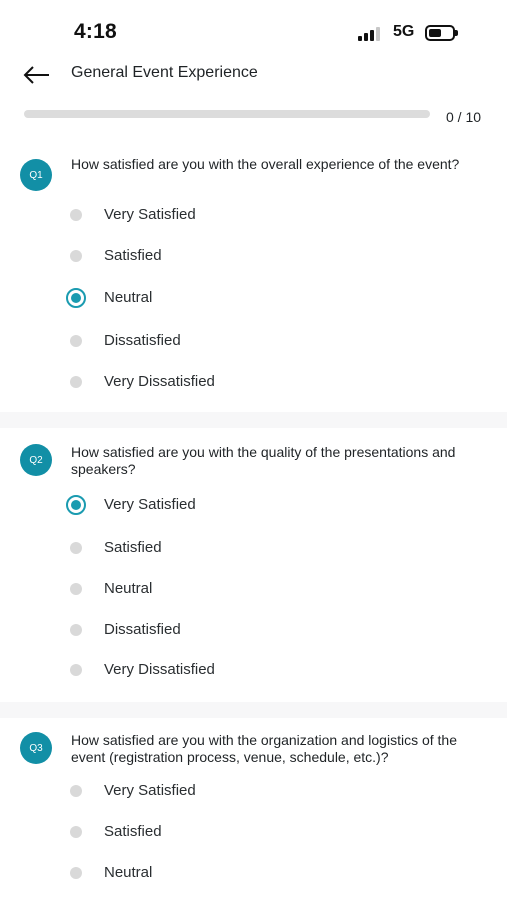 The image size is (507, 900). What do you see at coordinates (36, 175) in the screenshot?
I see `question-badge: Q1` at bounding box center [36, 175].